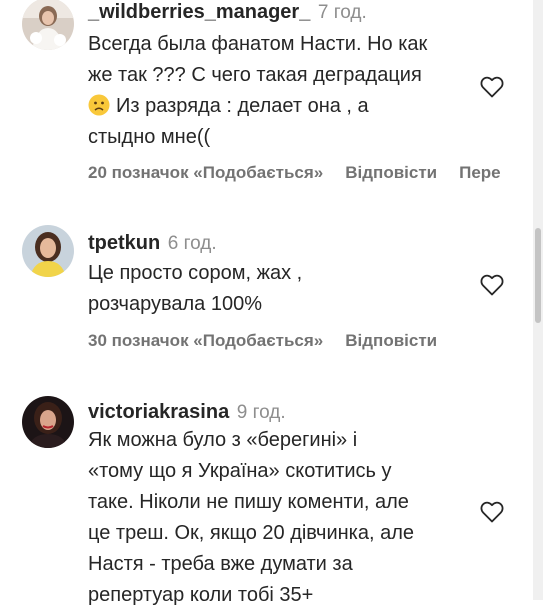  What do you see at coordinates (283, 289) in the screenshot?
I see `comment-text: Це просто сором, жах , розчарувала 100%` at bounding box center [283, 289].